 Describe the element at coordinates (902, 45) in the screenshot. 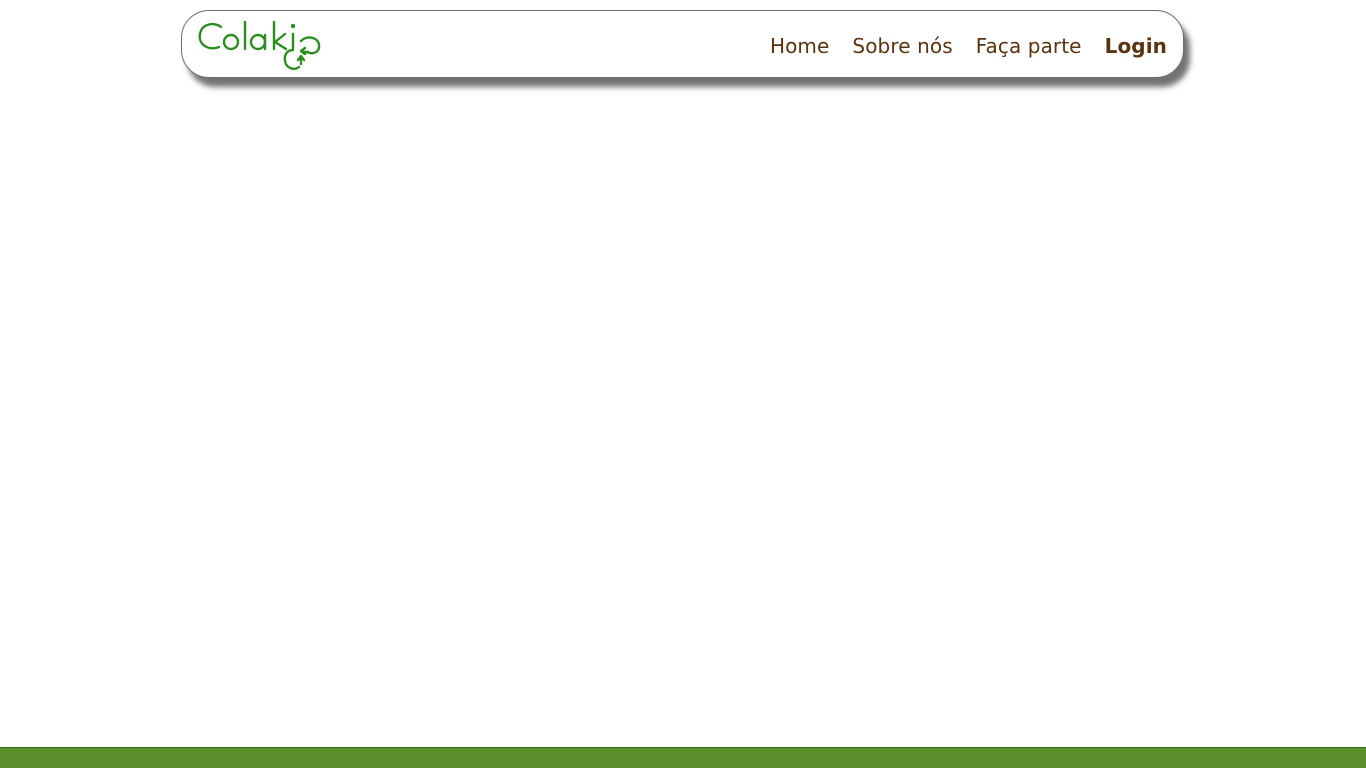

I see `nav-sobre-nos-link: Sobre nós` at that location.